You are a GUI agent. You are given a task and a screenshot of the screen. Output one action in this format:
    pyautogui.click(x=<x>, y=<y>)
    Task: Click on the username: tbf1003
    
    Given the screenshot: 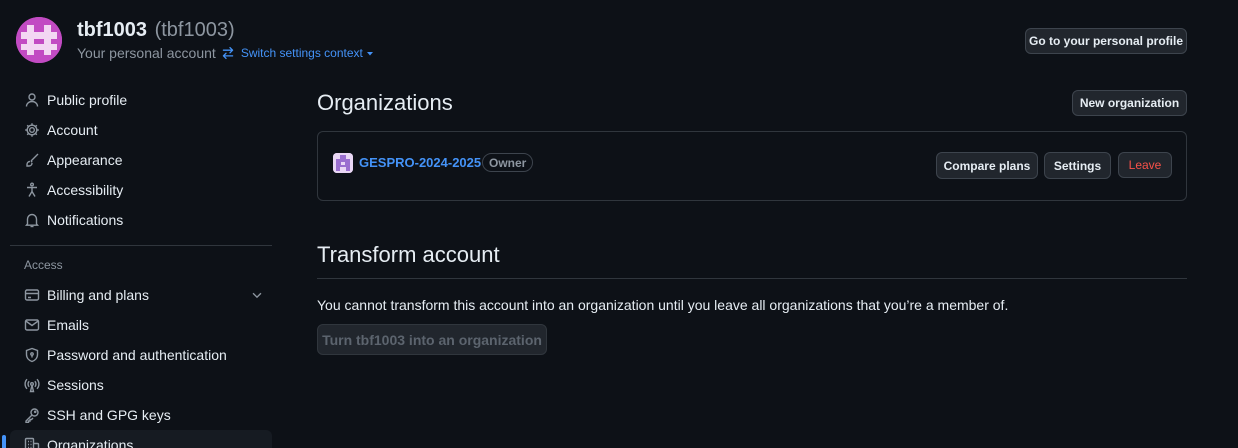 What is the action you would take?
    pyautogui.click(x=112, y=30)
    